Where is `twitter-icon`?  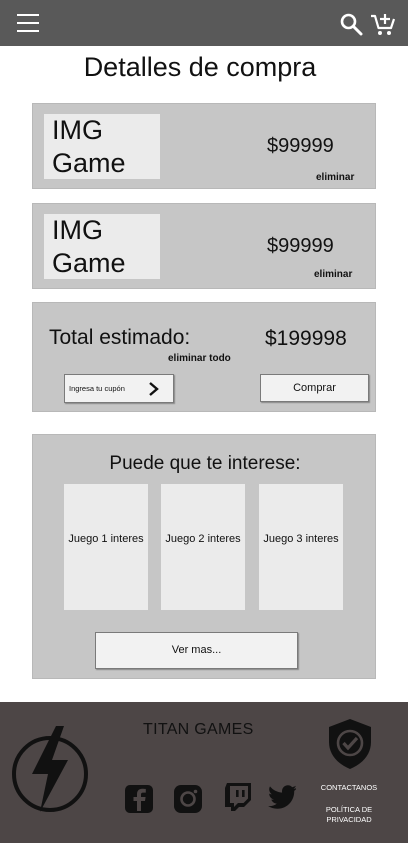 twitter-icon is located at coordinates (282, 797).